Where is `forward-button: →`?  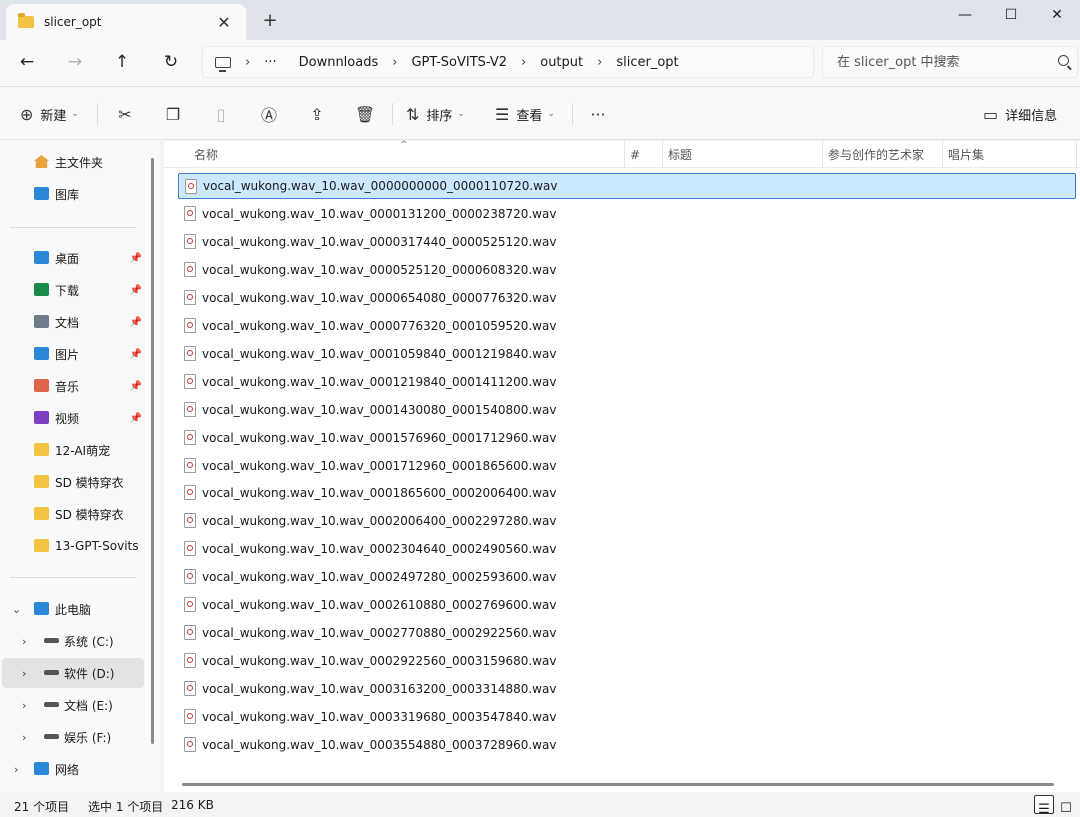
forward-button: → is located at coordinates (75, 62).